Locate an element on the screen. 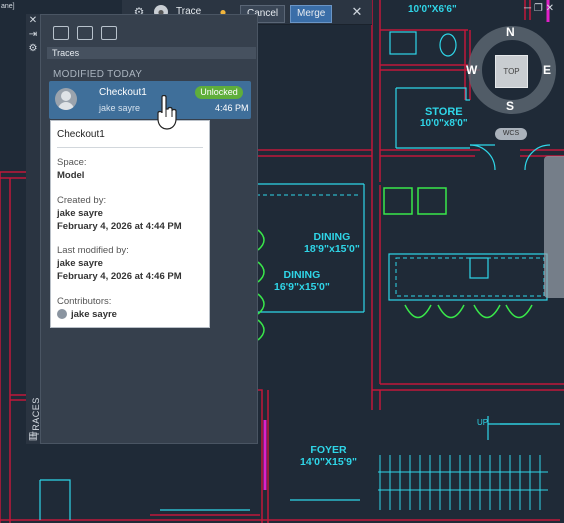 Image resolution: width=564 pixels, height=523 pixels. contributor-name: jake sayre is located at coordinates (94, 314).